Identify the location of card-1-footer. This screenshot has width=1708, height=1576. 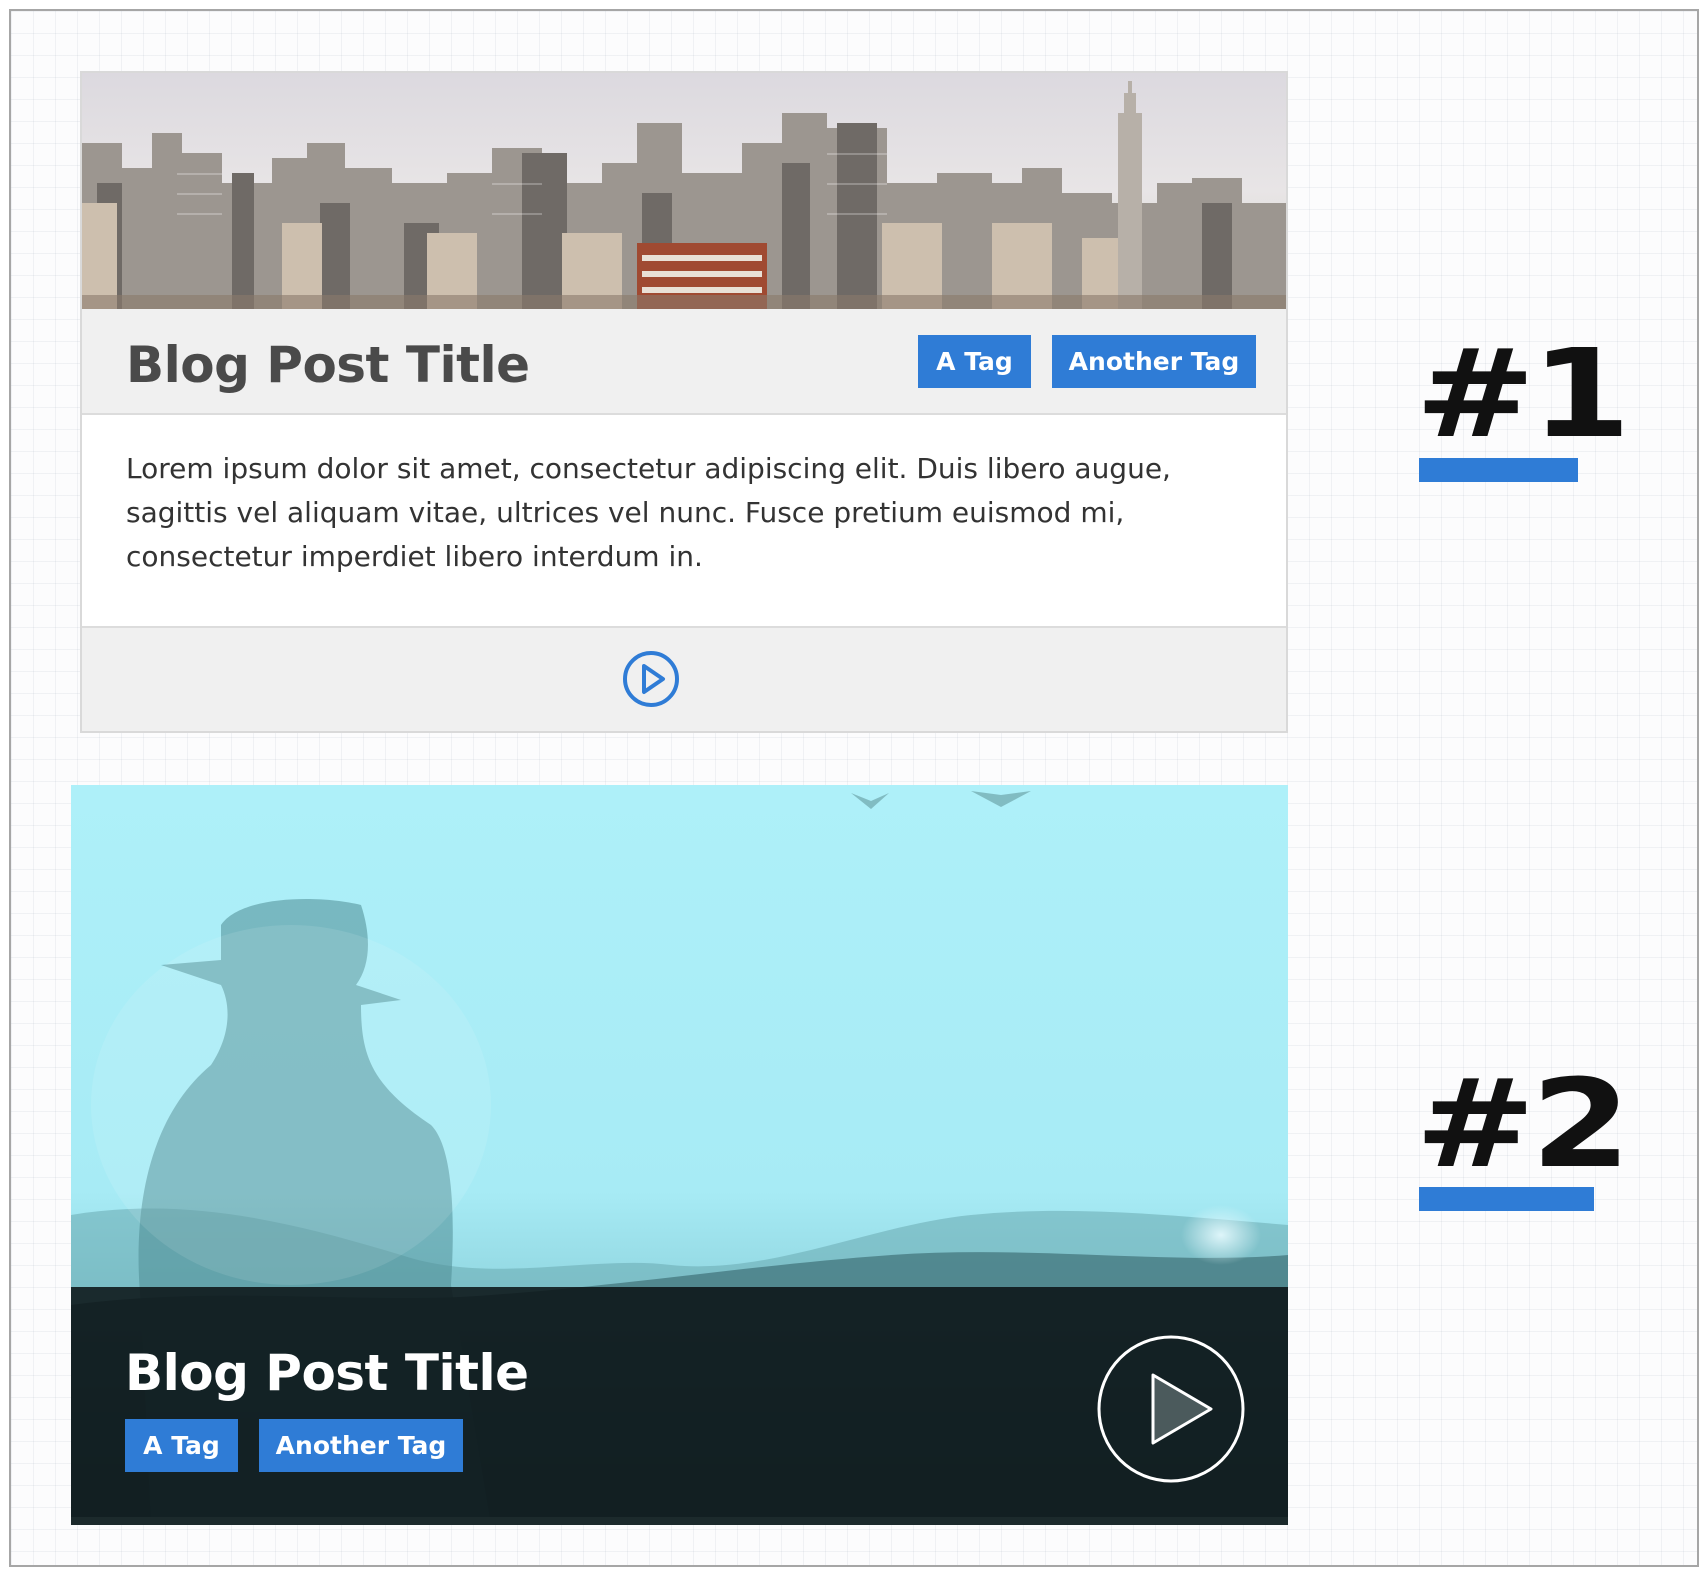
(684, 678).